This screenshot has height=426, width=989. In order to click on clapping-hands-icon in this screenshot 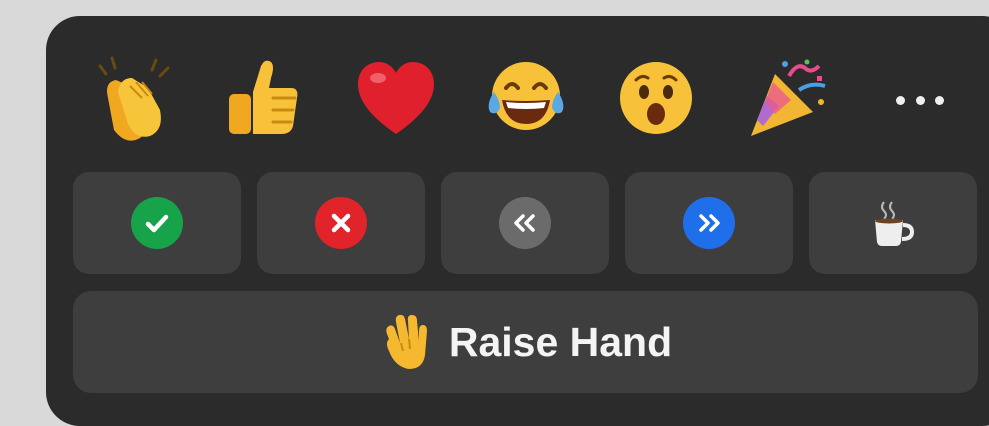, I will do `click(134, 98)`.